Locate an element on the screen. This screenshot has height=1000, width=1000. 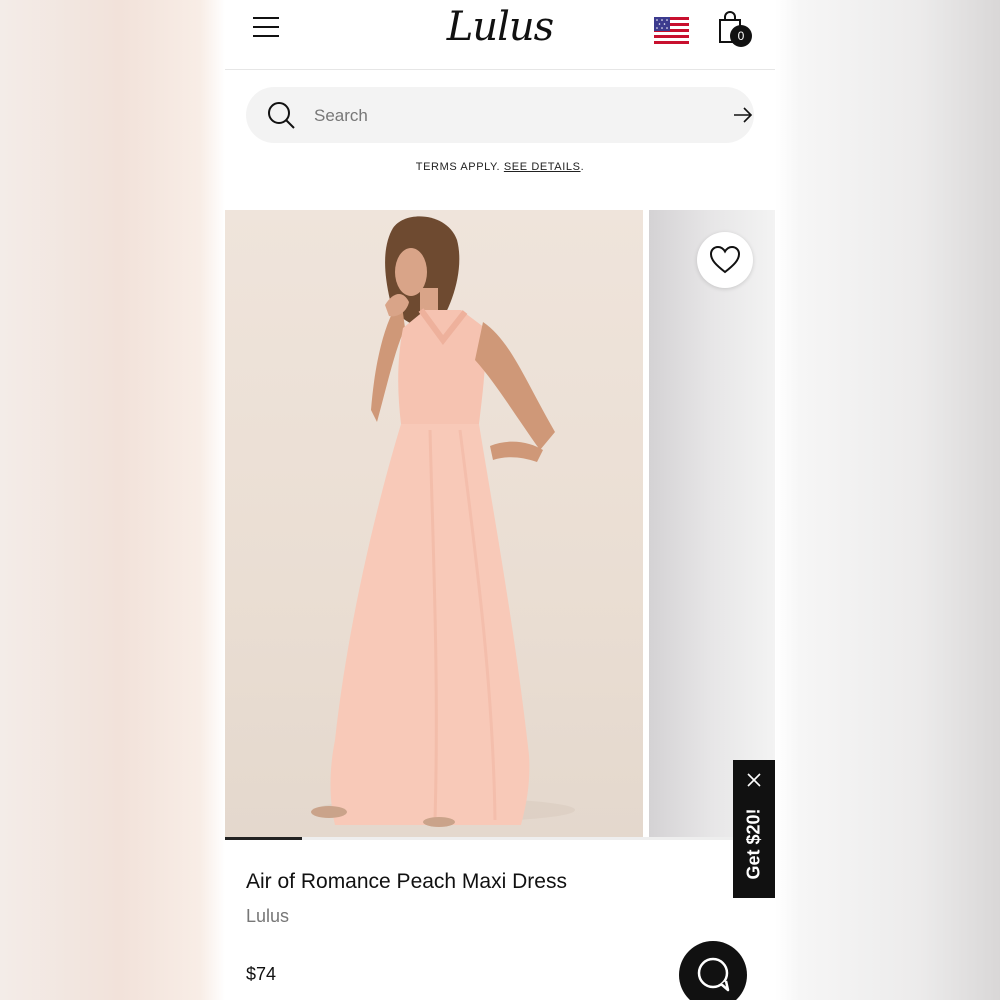
gallery-progress-fill is located at coordinates (263, 838).